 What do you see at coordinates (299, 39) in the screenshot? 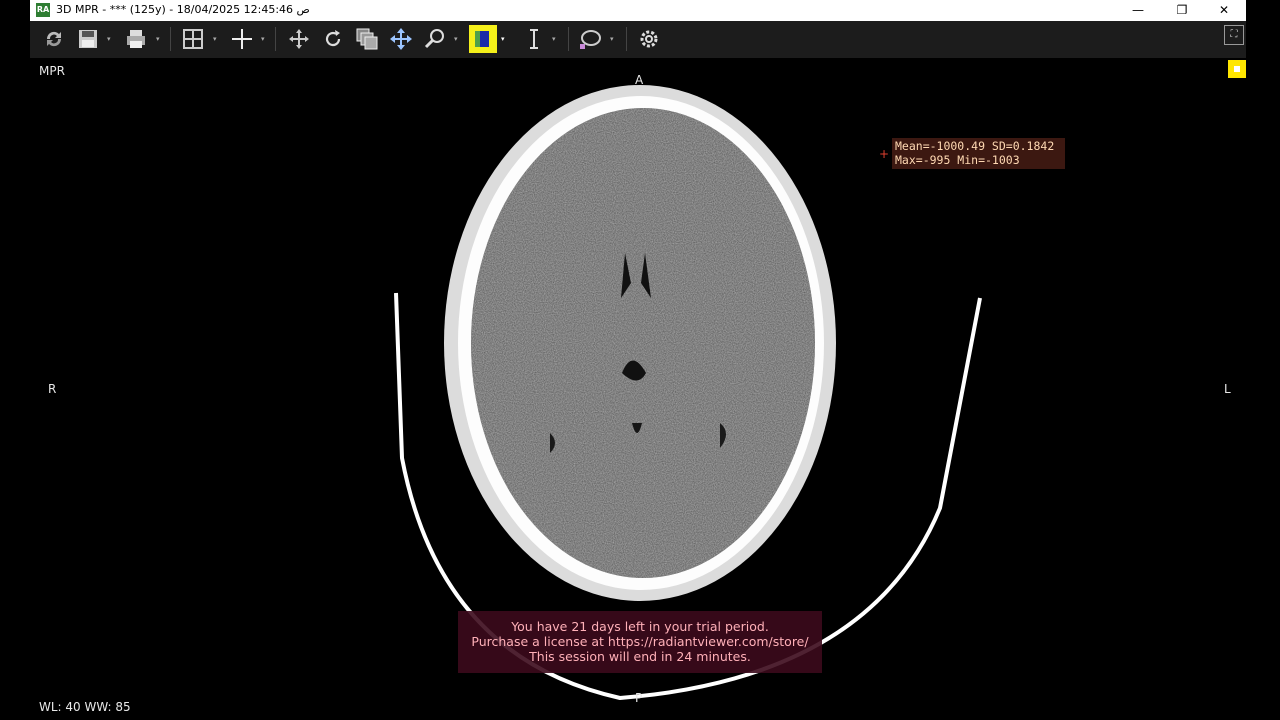
I see `pan-icon` at bounding box center [299, 39].